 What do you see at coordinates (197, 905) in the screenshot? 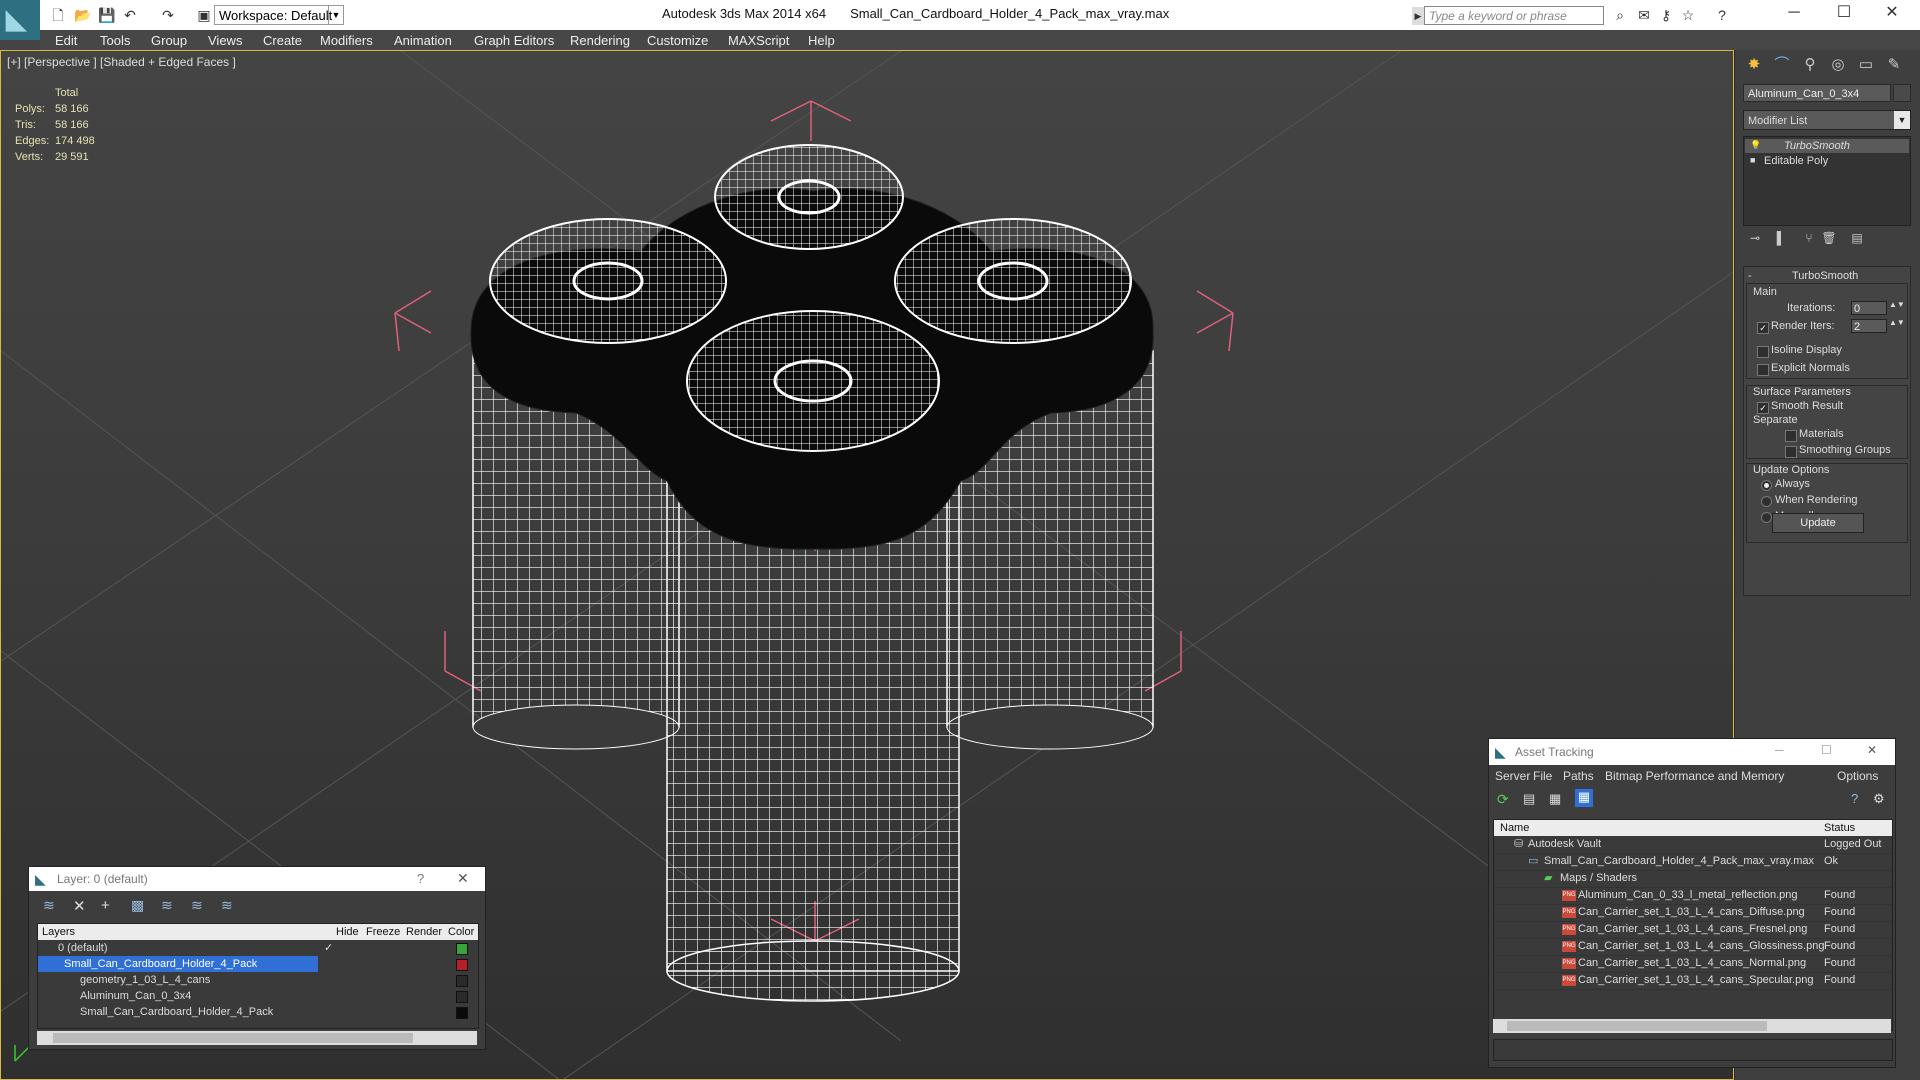
I see `hide-all-icon: ≋` at bounding box center [197, 905].